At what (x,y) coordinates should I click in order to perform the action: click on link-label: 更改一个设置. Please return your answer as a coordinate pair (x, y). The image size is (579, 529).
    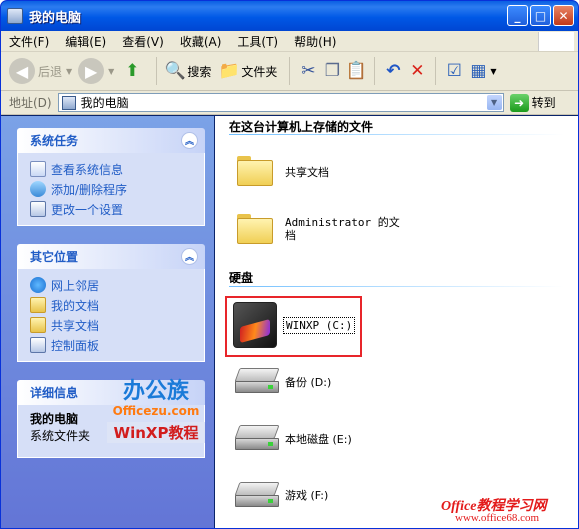
    Looking at the image, I should click on (87, 209).